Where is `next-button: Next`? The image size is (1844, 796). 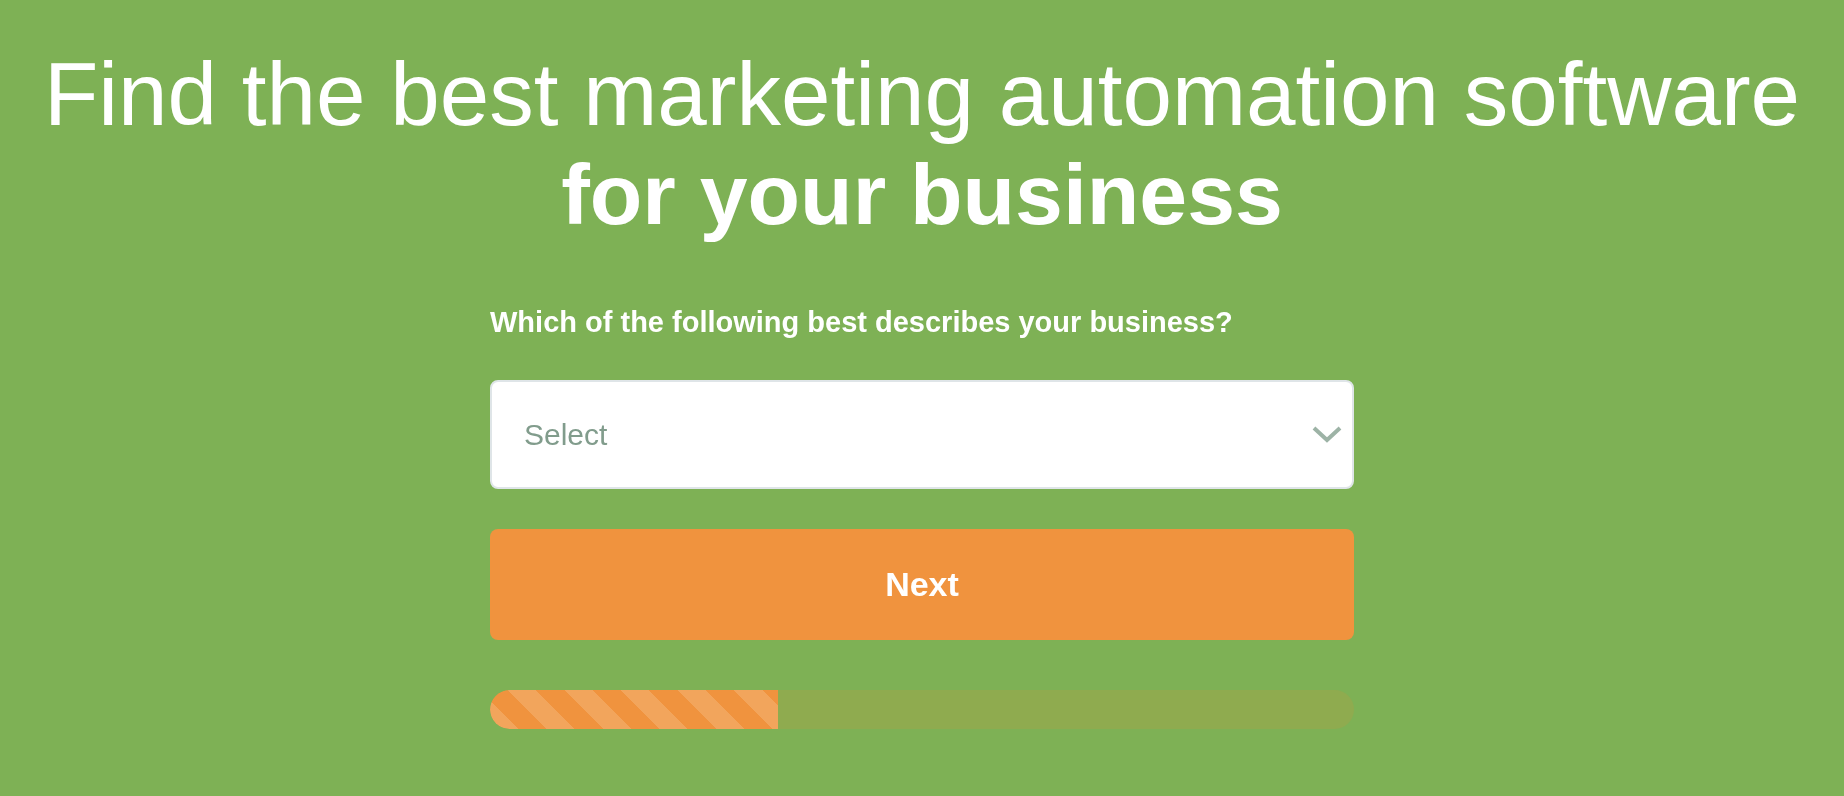 next-button: Next is located at coordinates (922, 584).